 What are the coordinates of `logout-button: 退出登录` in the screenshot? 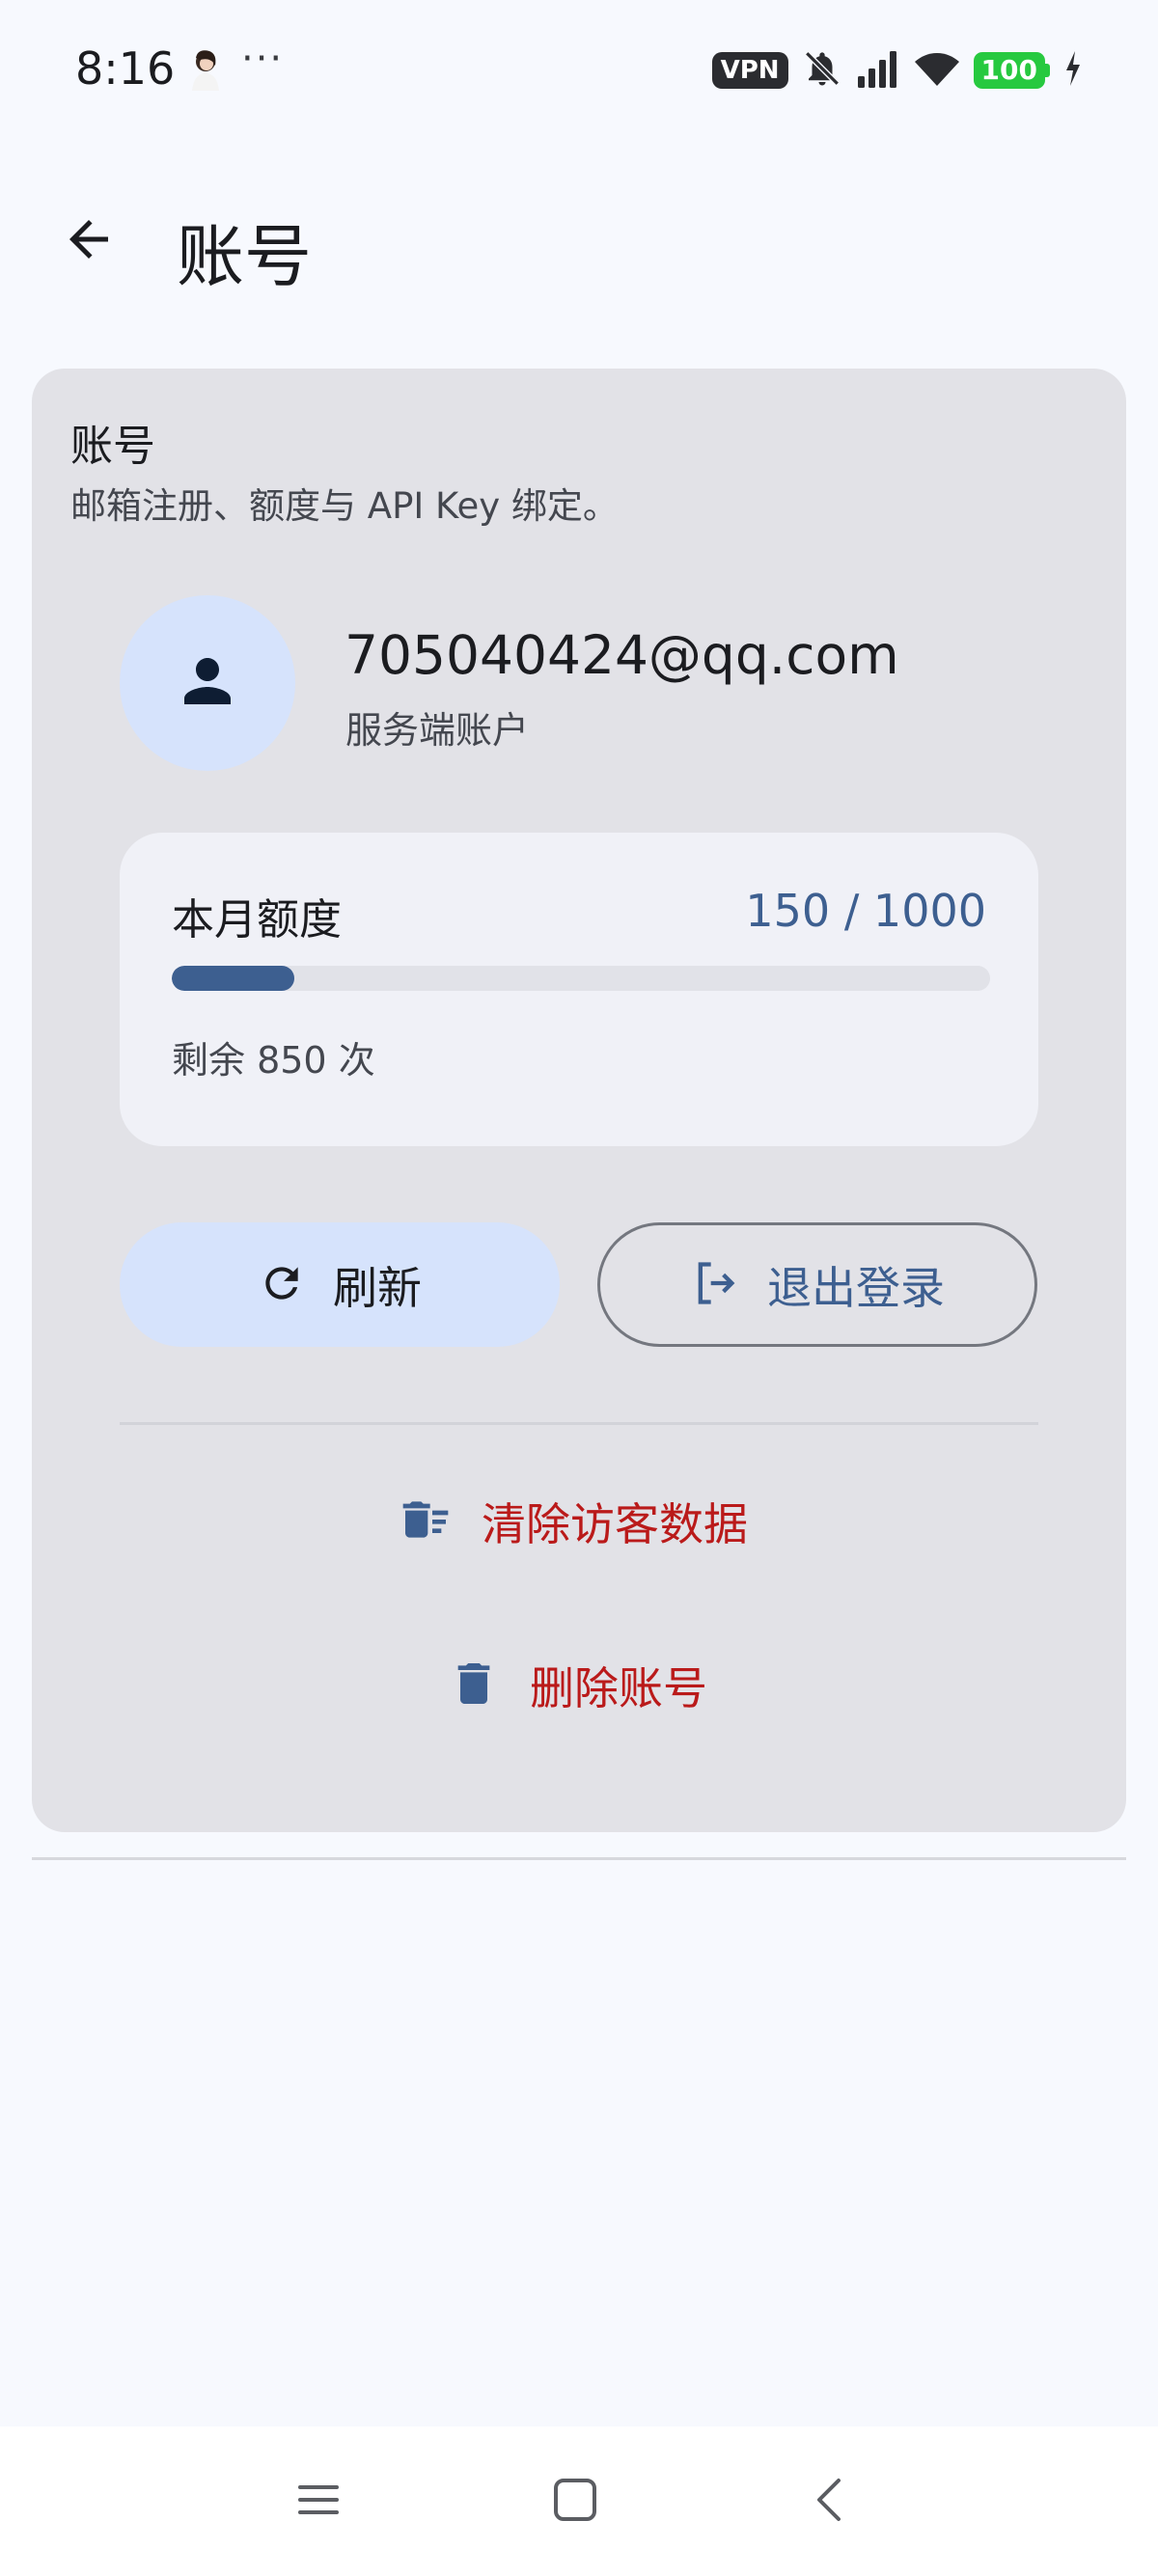 It's located at (817, 1284).